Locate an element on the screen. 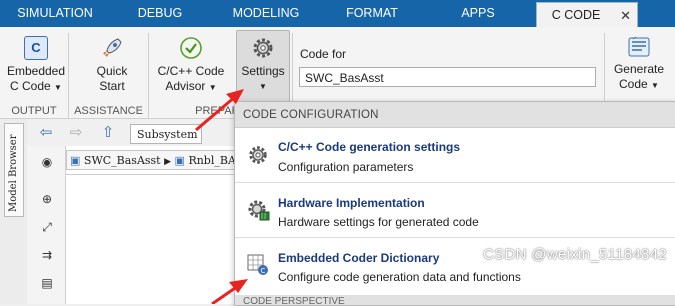 Image resolution: width=675 pixels, height=306 pixels. tab-modeling: MODELING is located at coordinates (266, 13).